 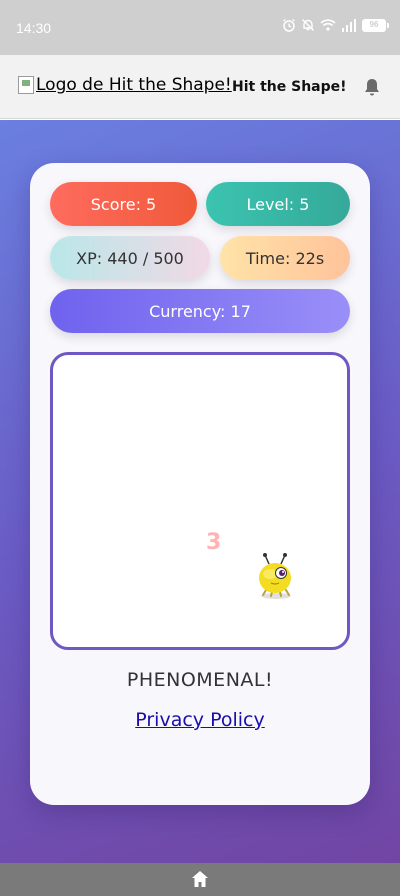 What do you see at coordinates (375, 25) in the screenshot?
I see `battery-icon: 96` at bounding box center [375, 25].